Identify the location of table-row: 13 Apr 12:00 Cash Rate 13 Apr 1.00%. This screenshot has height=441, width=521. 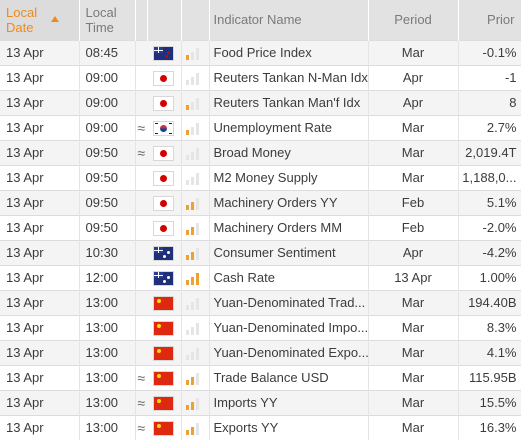
(260, 277).